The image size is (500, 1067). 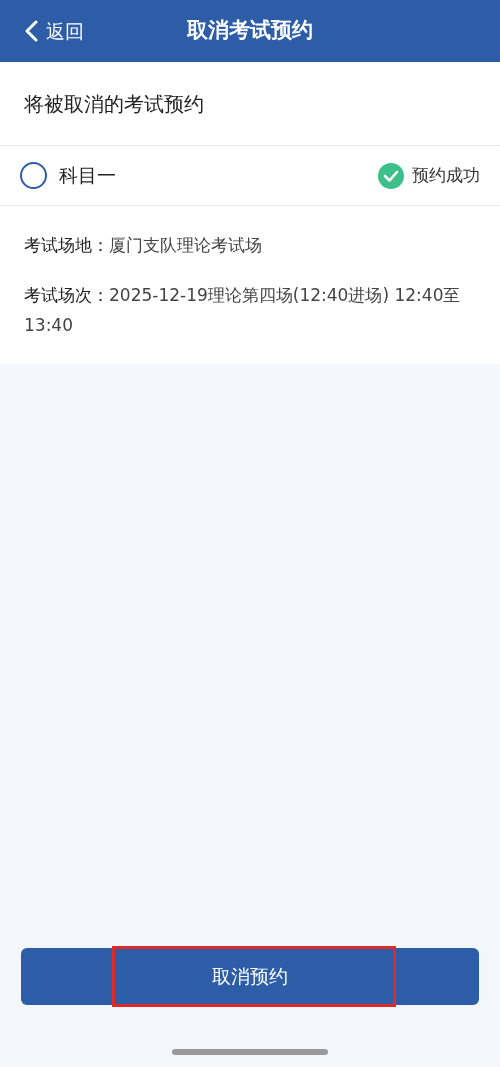 I want to click on subject-name: 科目一, so click(x=87, y=176).